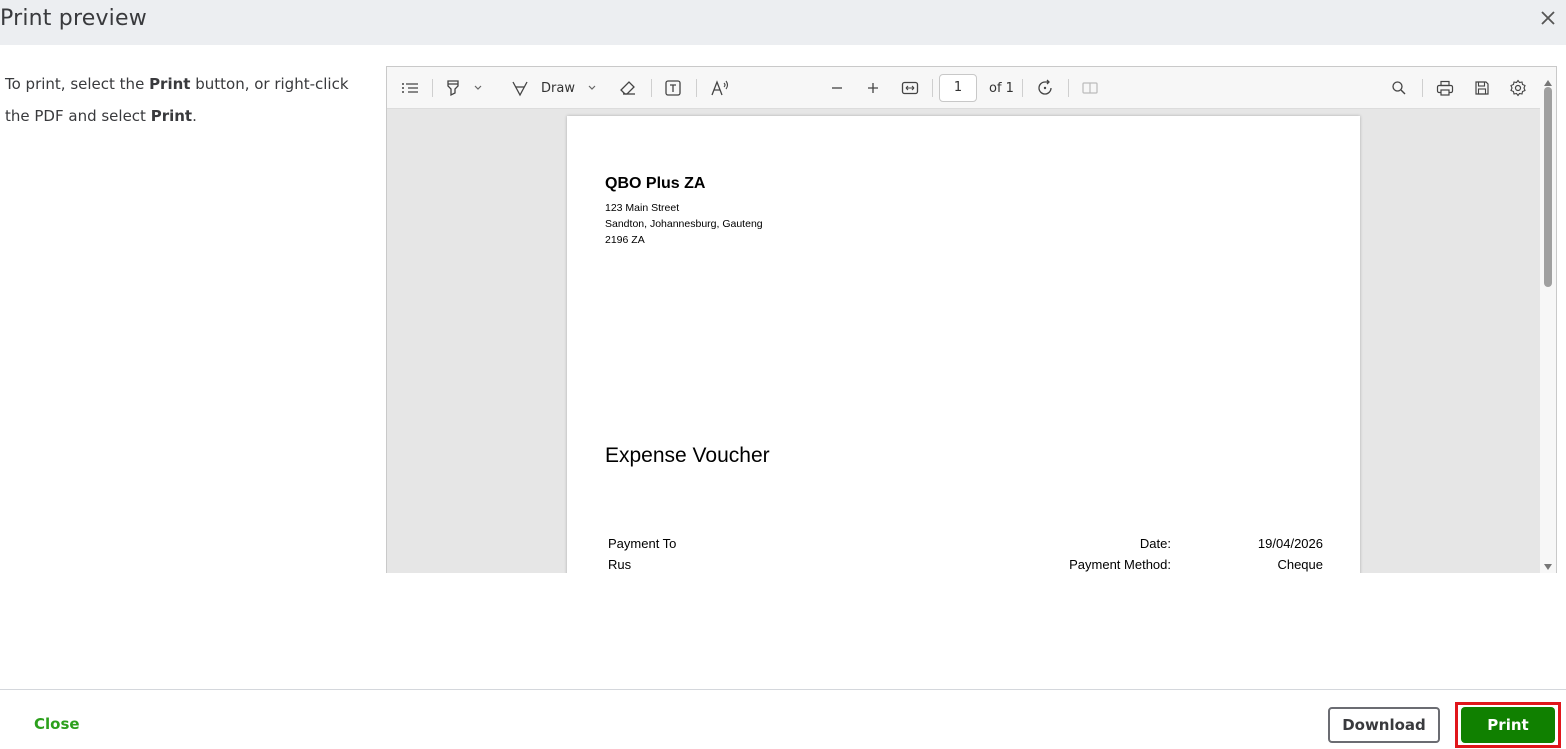 Image resolution: width=1566 pixels, height=749 pixels. I want to click on draw-button: Draw, so click(558, 88).